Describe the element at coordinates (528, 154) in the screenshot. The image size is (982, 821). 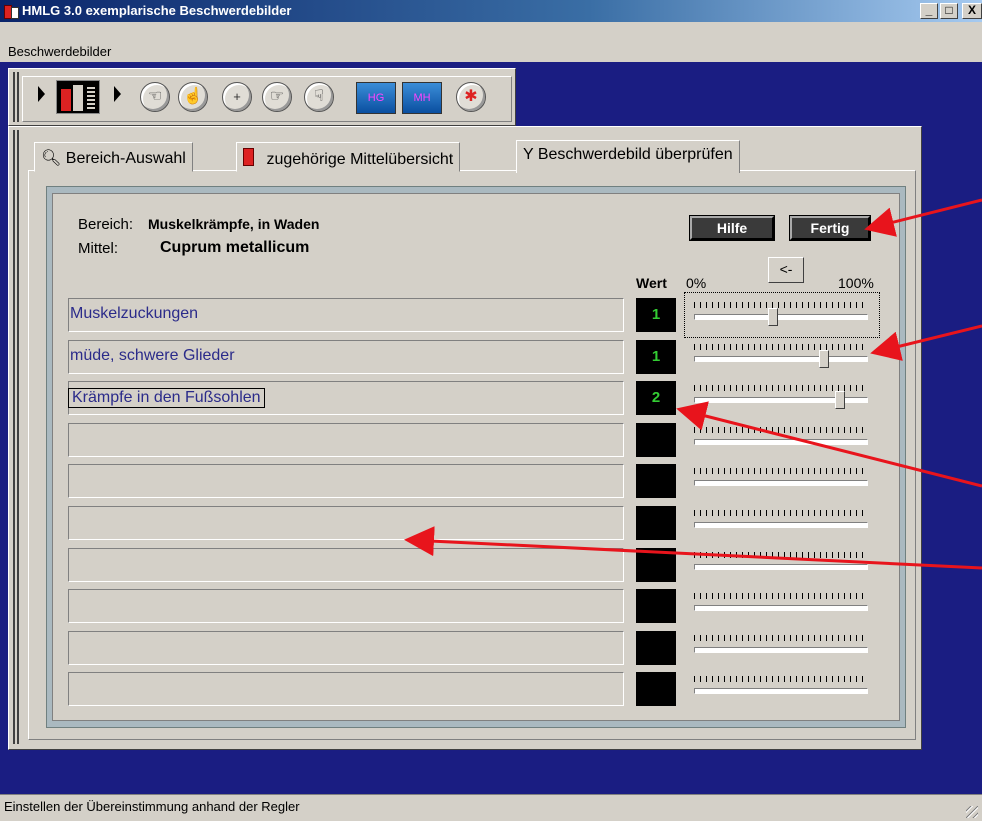
I see `dowsing-rod-icon: Y` at that location.